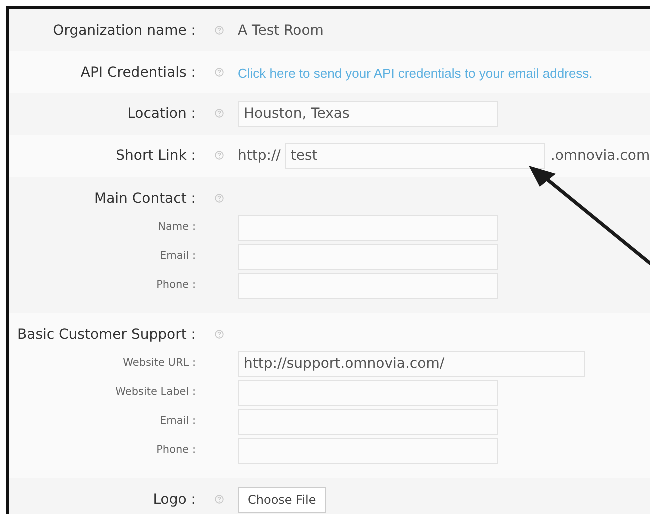  What do you see at coordinates (174, 500) in the screenshot?
I see `field-label: Logo :` at bounding box center [174, 500].